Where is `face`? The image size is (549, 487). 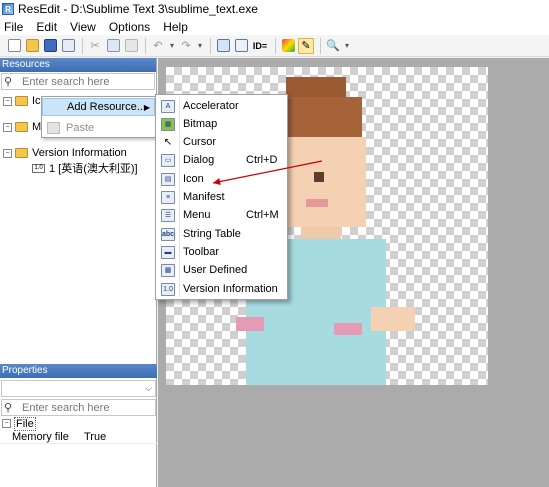
face is located at coordinates (321, 182).